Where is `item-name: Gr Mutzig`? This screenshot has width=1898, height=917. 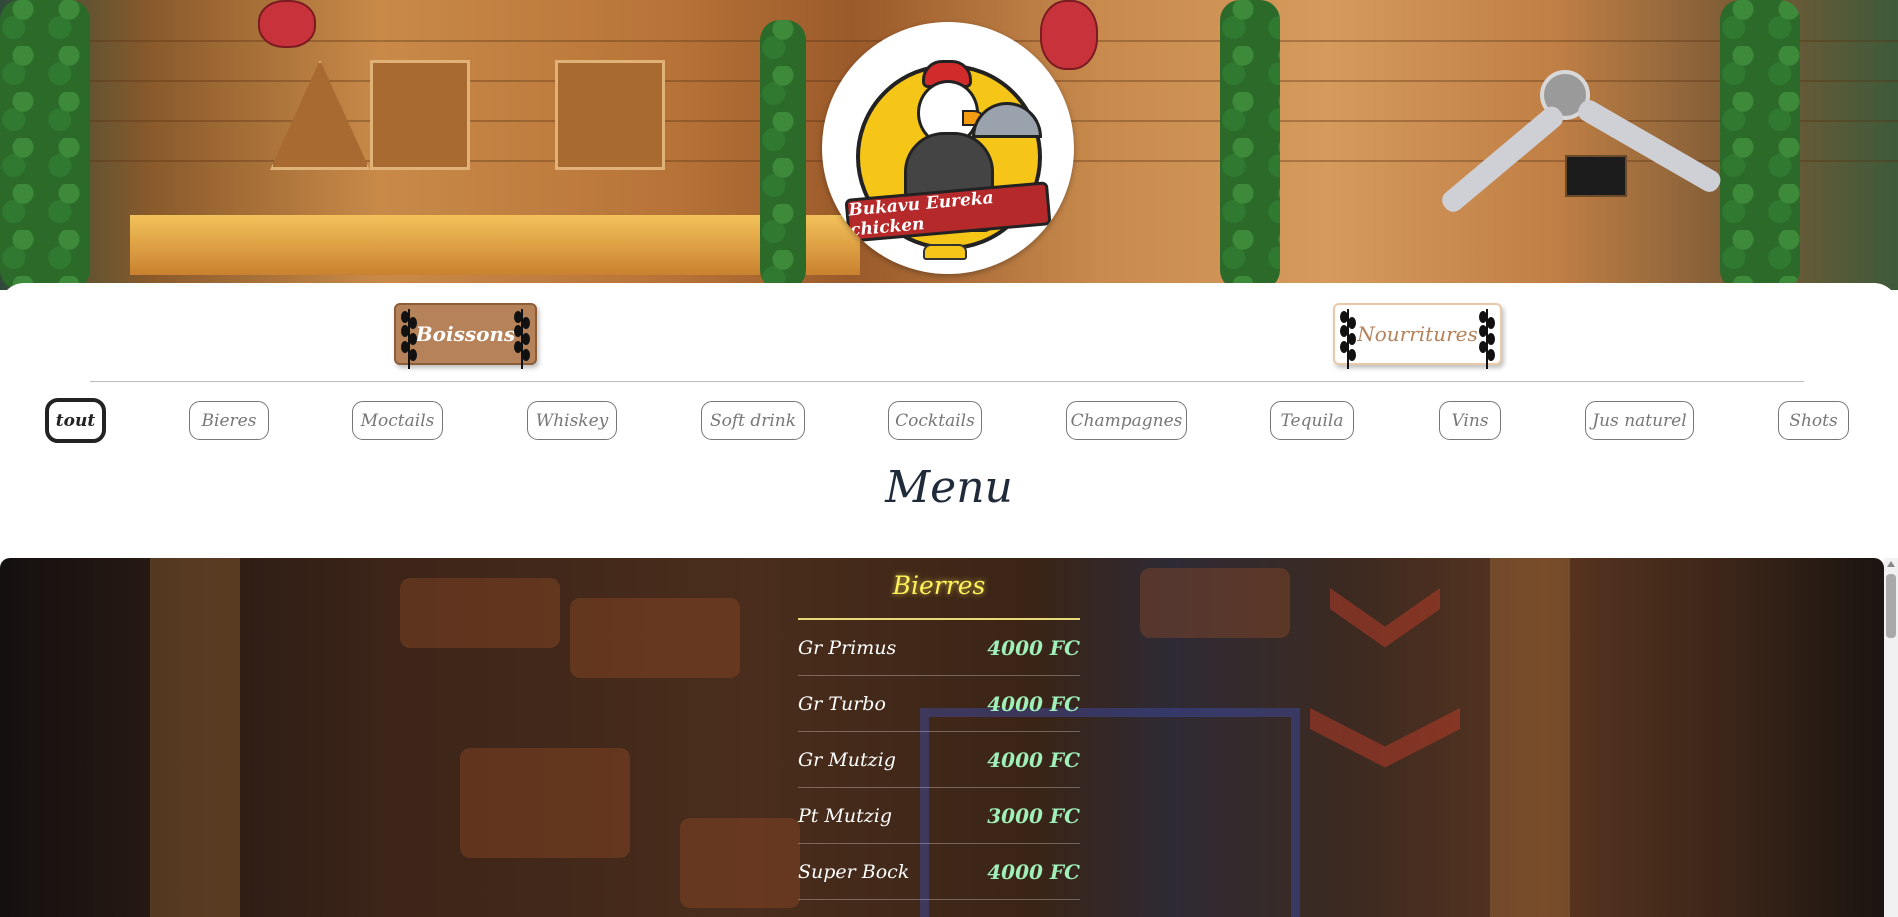 item-name: Gr Mutzig is located at coordinates (847, 759).